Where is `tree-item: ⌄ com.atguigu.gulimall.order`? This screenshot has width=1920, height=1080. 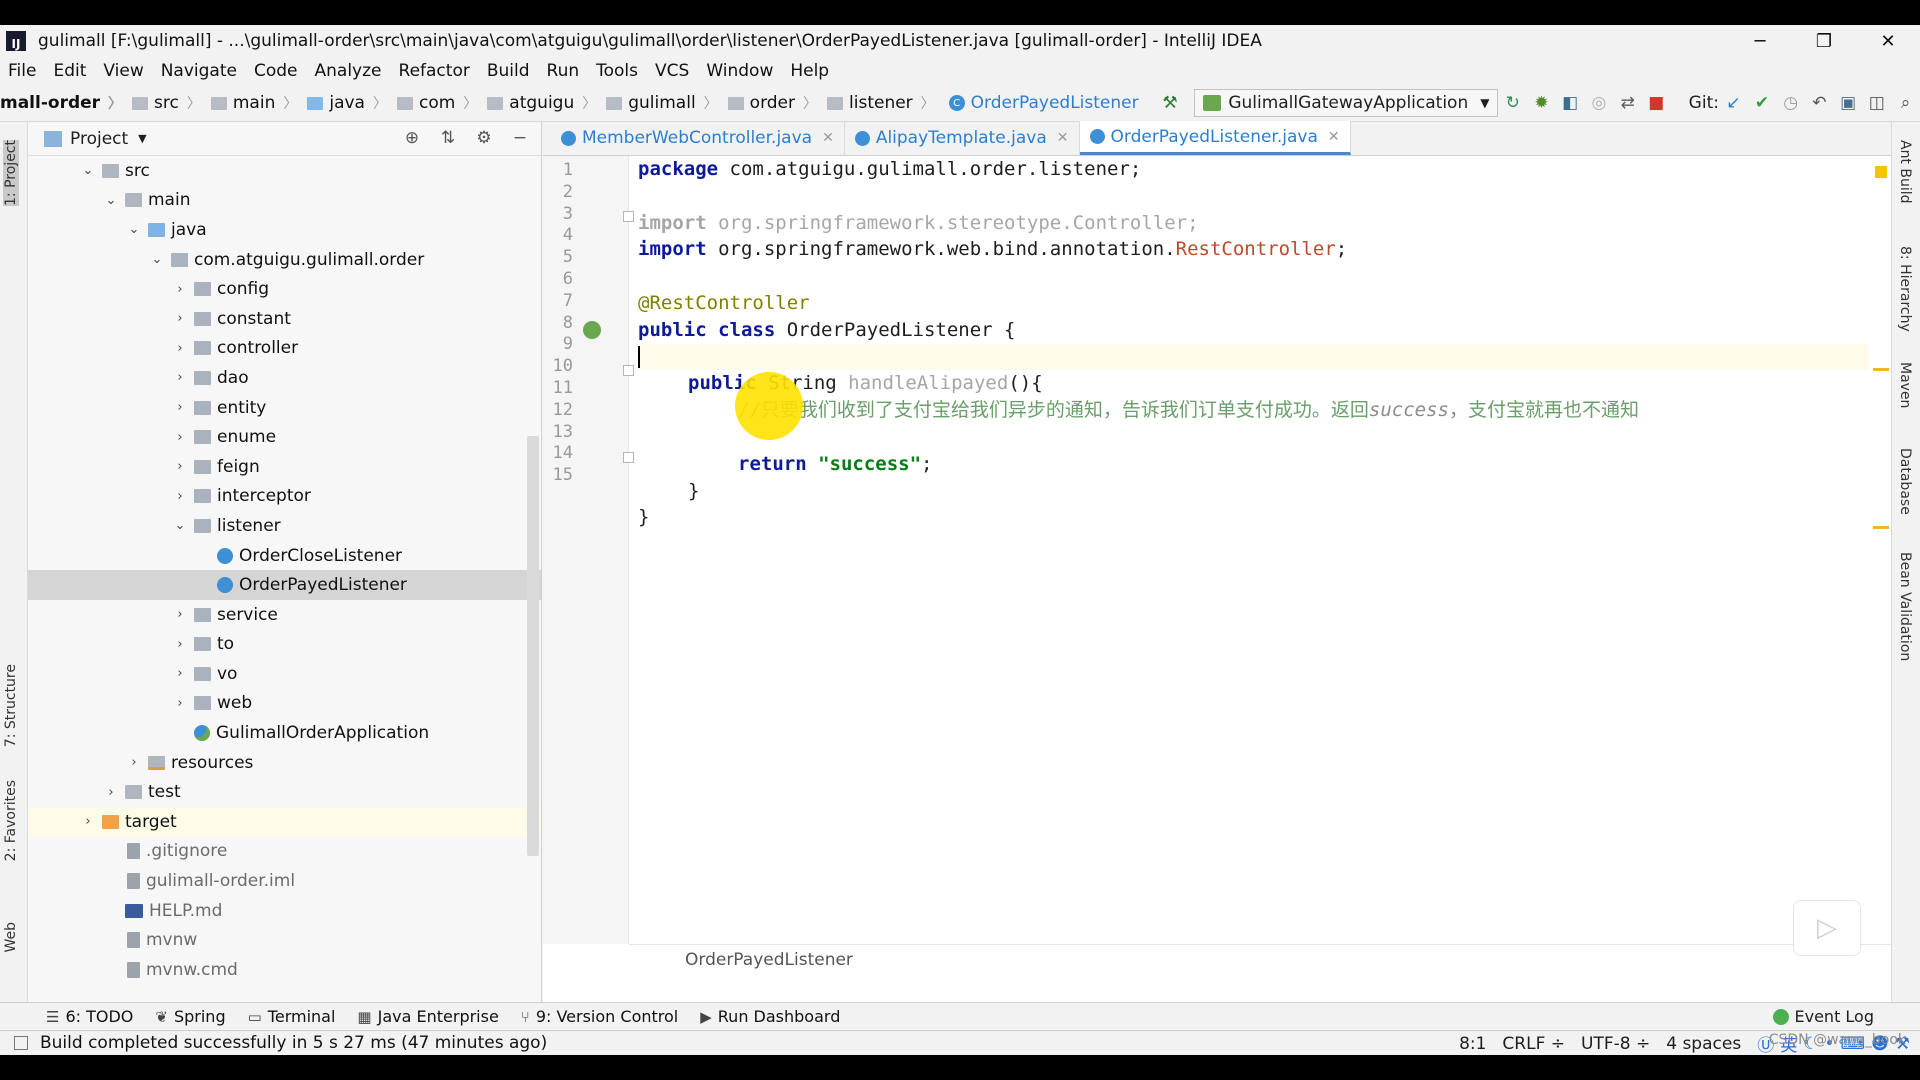 tree-item: ⌄ com.atguigu.gulimall.order is located at coordinates (284, 260).